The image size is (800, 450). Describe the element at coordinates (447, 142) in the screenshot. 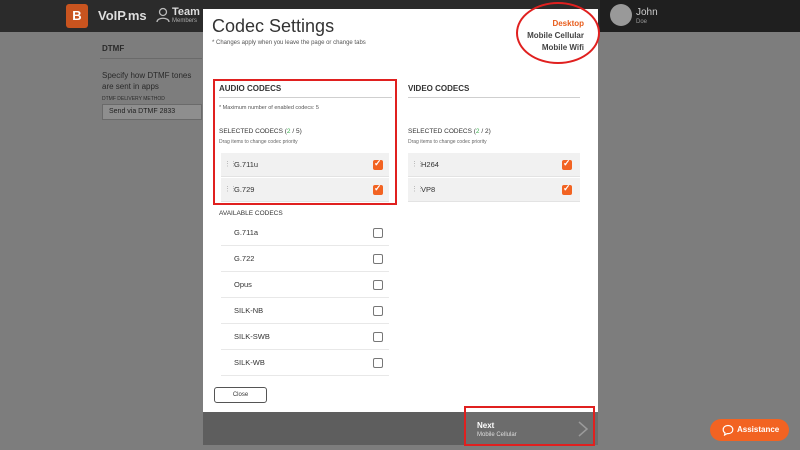

I see `video-drag-note: Drag items to change codec priority` at that location.